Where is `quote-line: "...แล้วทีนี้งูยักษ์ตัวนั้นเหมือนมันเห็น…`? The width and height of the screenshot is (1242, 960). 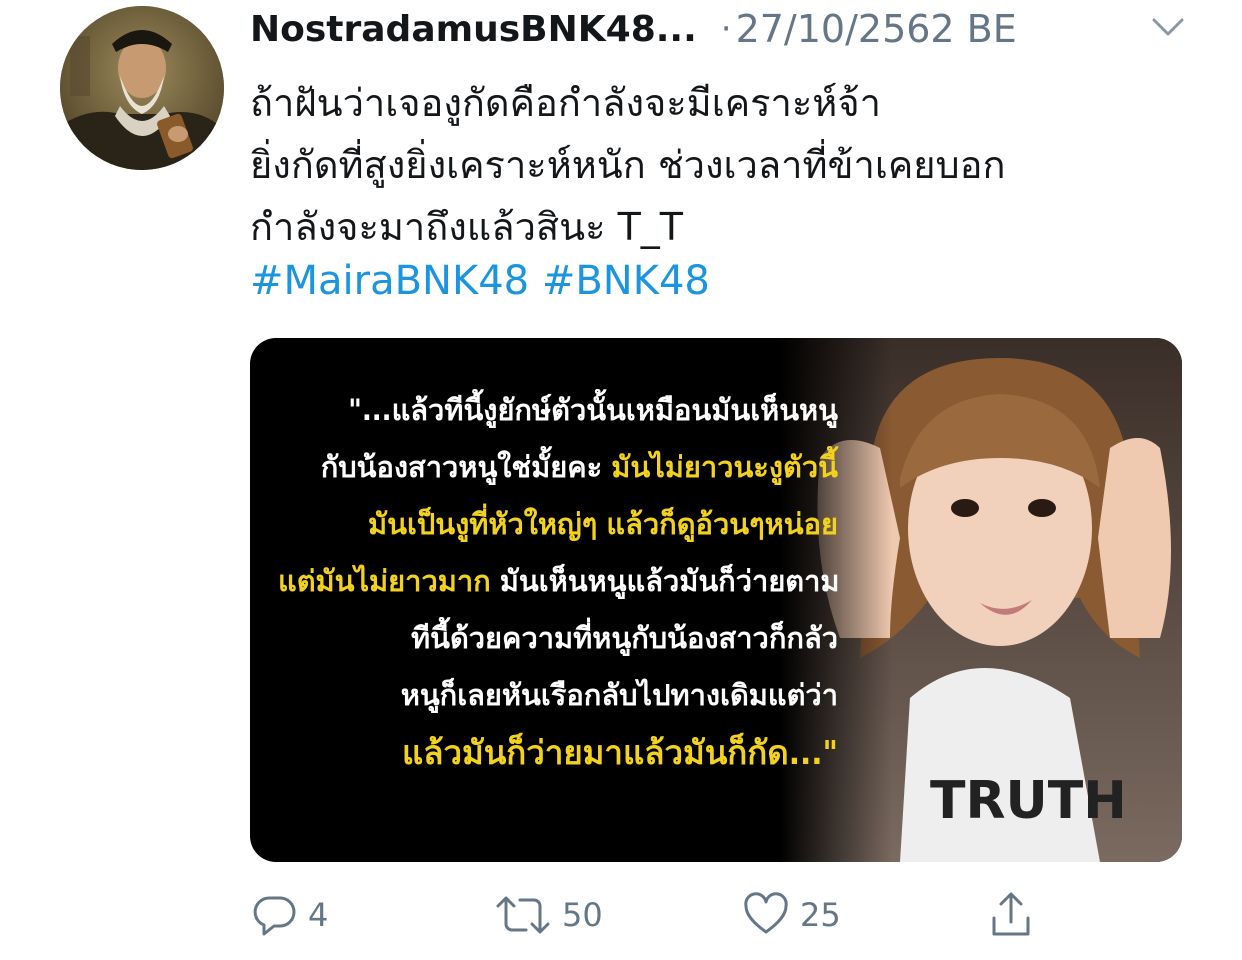
quote-line: "...แล้วทีนี้งูยักษ์ตัวนั้นเหมือนมันเห็น… is located at coordinates (593, 410).